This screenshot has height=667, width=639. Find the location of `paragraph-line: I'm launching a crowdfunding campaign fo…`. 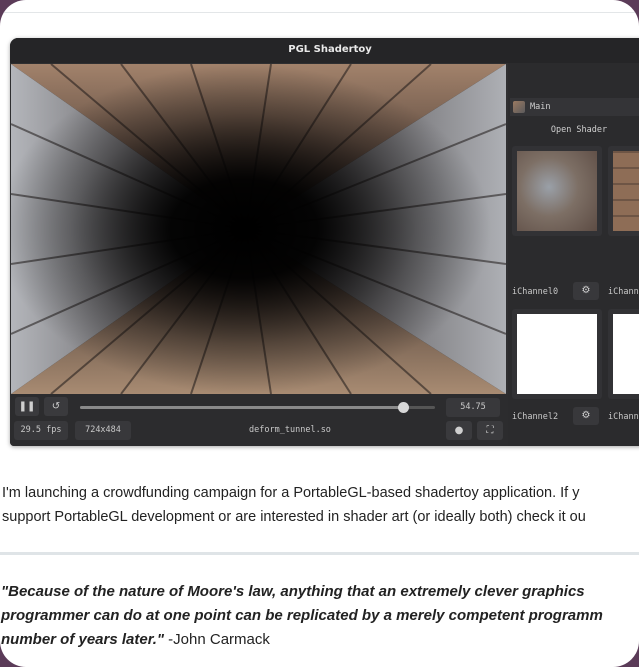

paragraph-line: I'm launching a crowdfunding campaign fo… is located at coordinates (291, 493).